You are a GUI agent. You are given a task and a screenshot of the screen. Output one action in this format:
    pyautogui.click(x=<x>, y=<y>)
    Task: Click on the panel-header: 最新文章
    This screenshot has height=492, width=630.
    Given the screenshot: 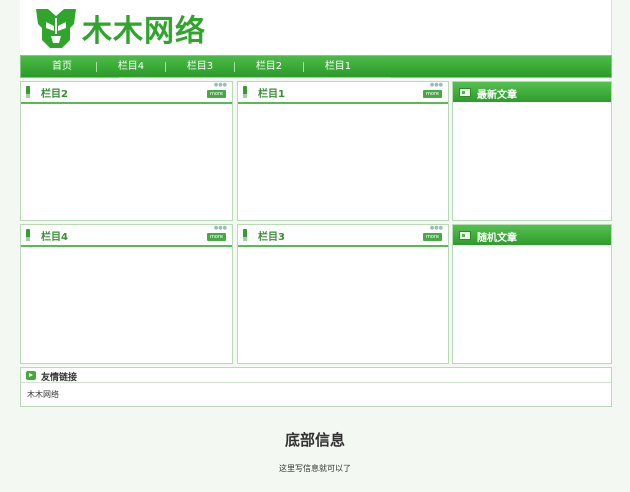 What is the action you would take?
    pyautogui.click(x=532, y=92)
    